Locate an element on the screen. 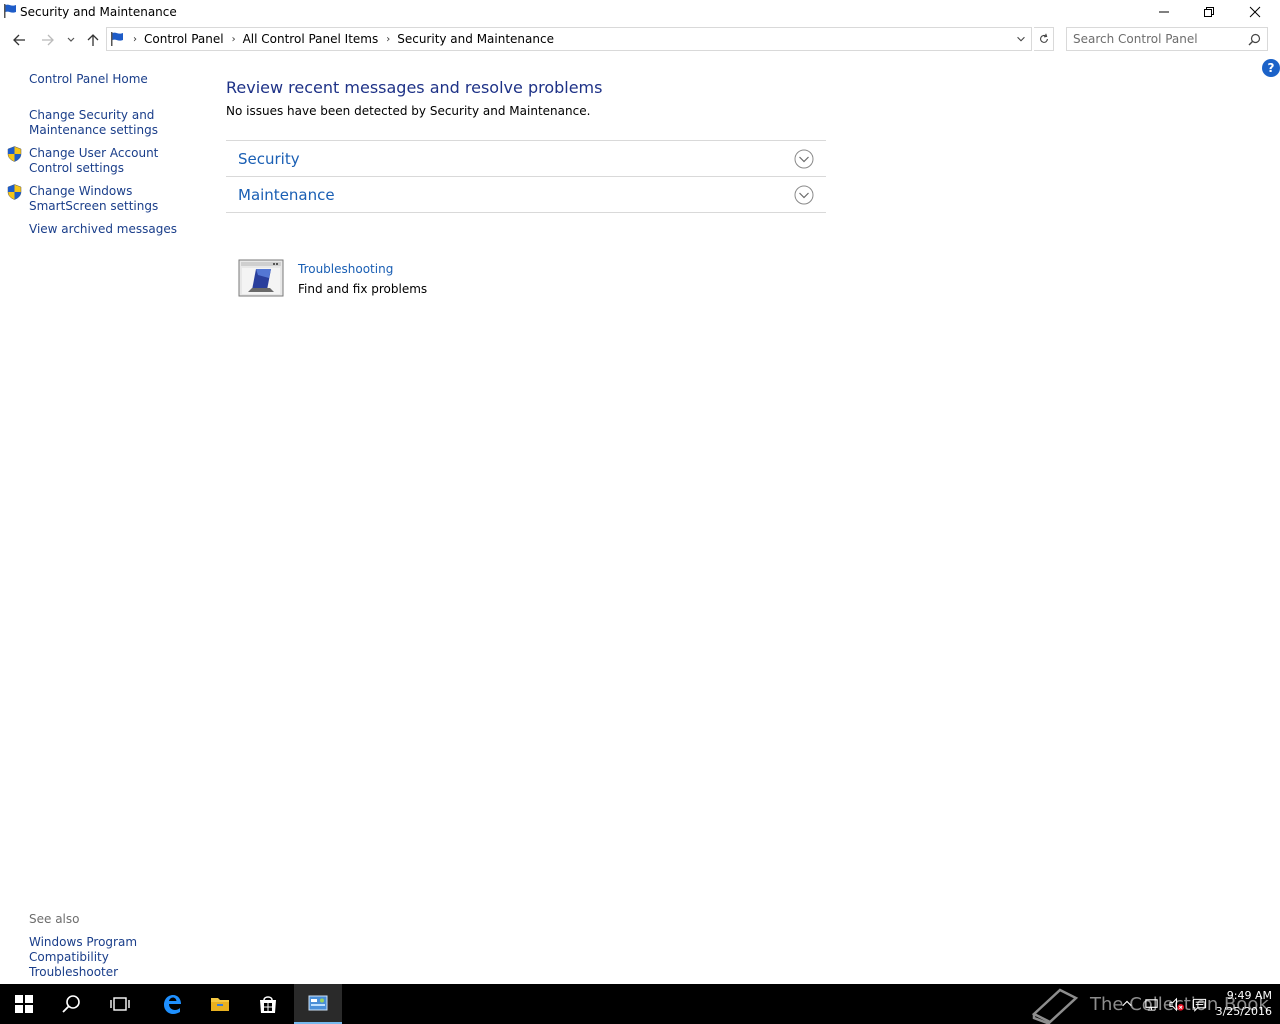 This screenshot has height=1024, width=1280. search-box is located at coordinates (1167, 39).